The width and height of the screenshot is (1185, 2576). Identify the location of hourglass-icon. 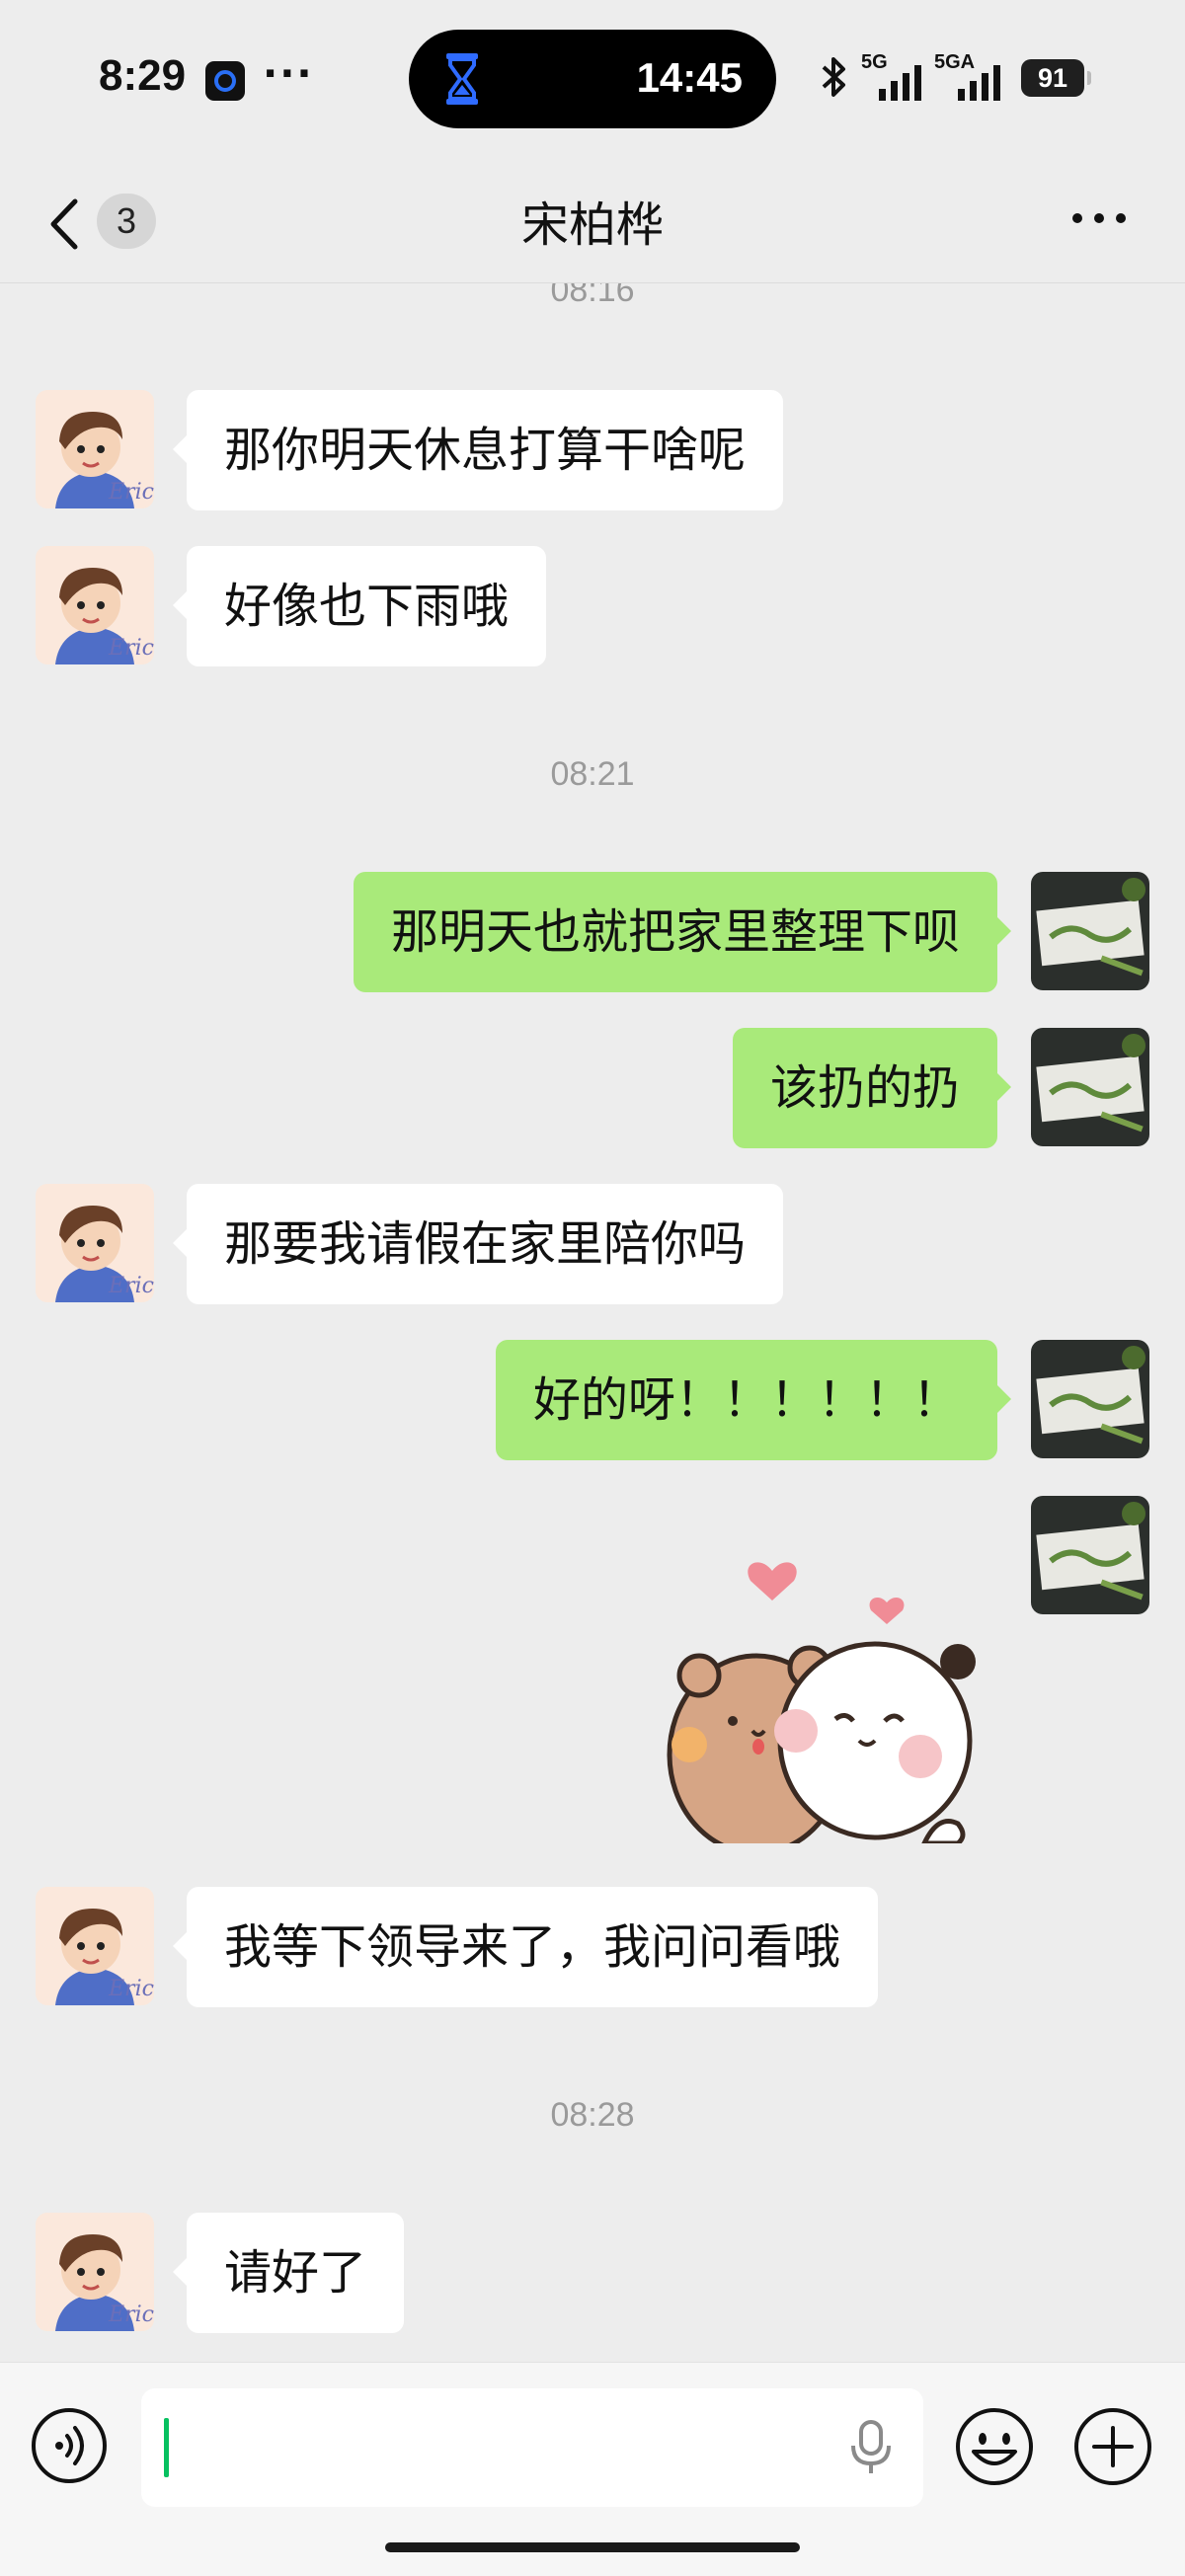
(462, 79).